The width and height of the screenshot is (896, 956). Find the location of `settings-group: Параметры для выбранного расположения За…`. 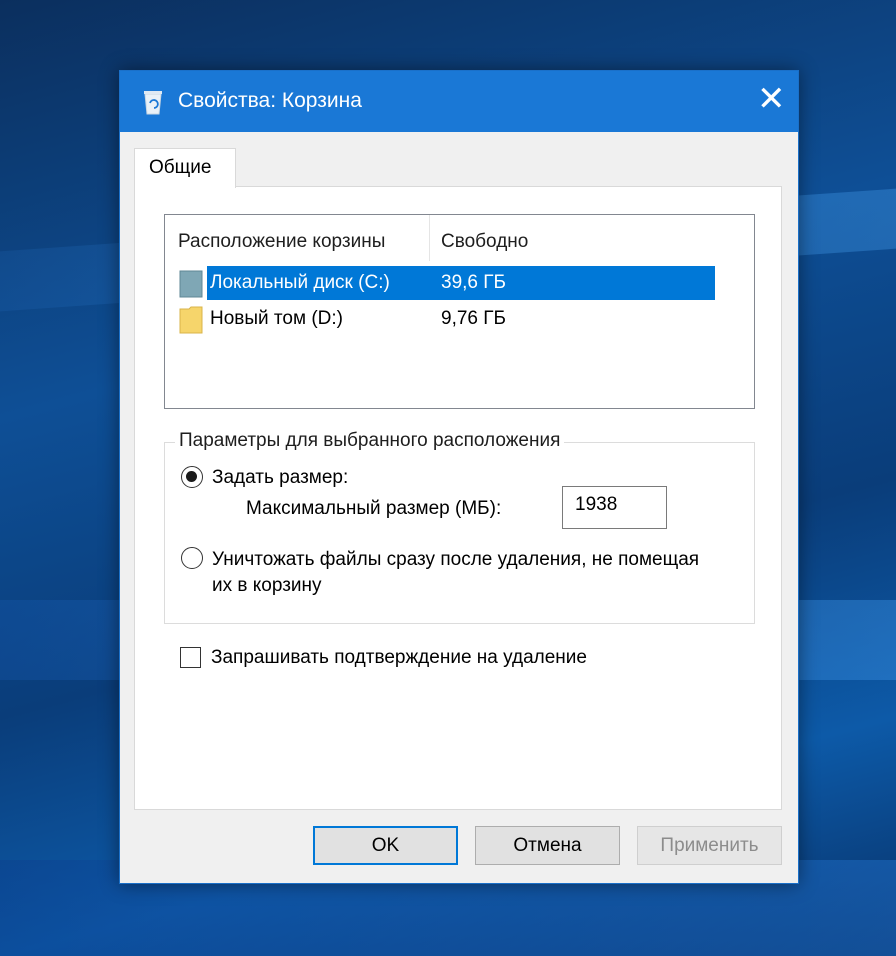

settings-group: Параметры для выбранного расположения За… is located at coordinates (459, 527).